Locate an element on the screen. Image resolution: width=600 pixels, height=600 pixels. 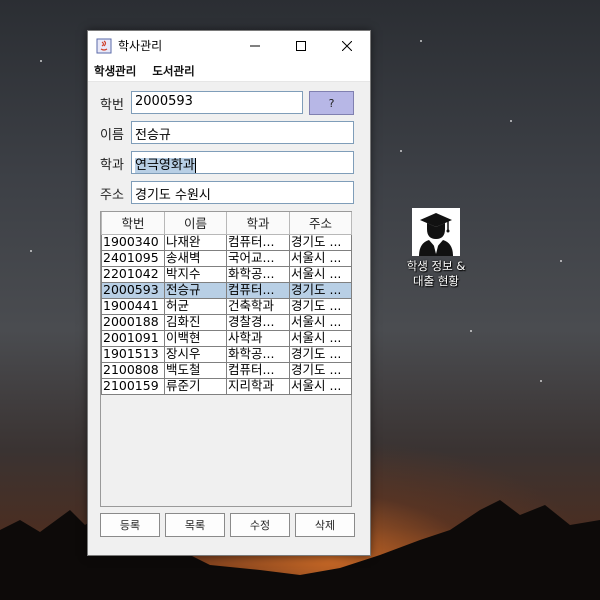
edit-button: 수정 is located at coordinates (260, 525).